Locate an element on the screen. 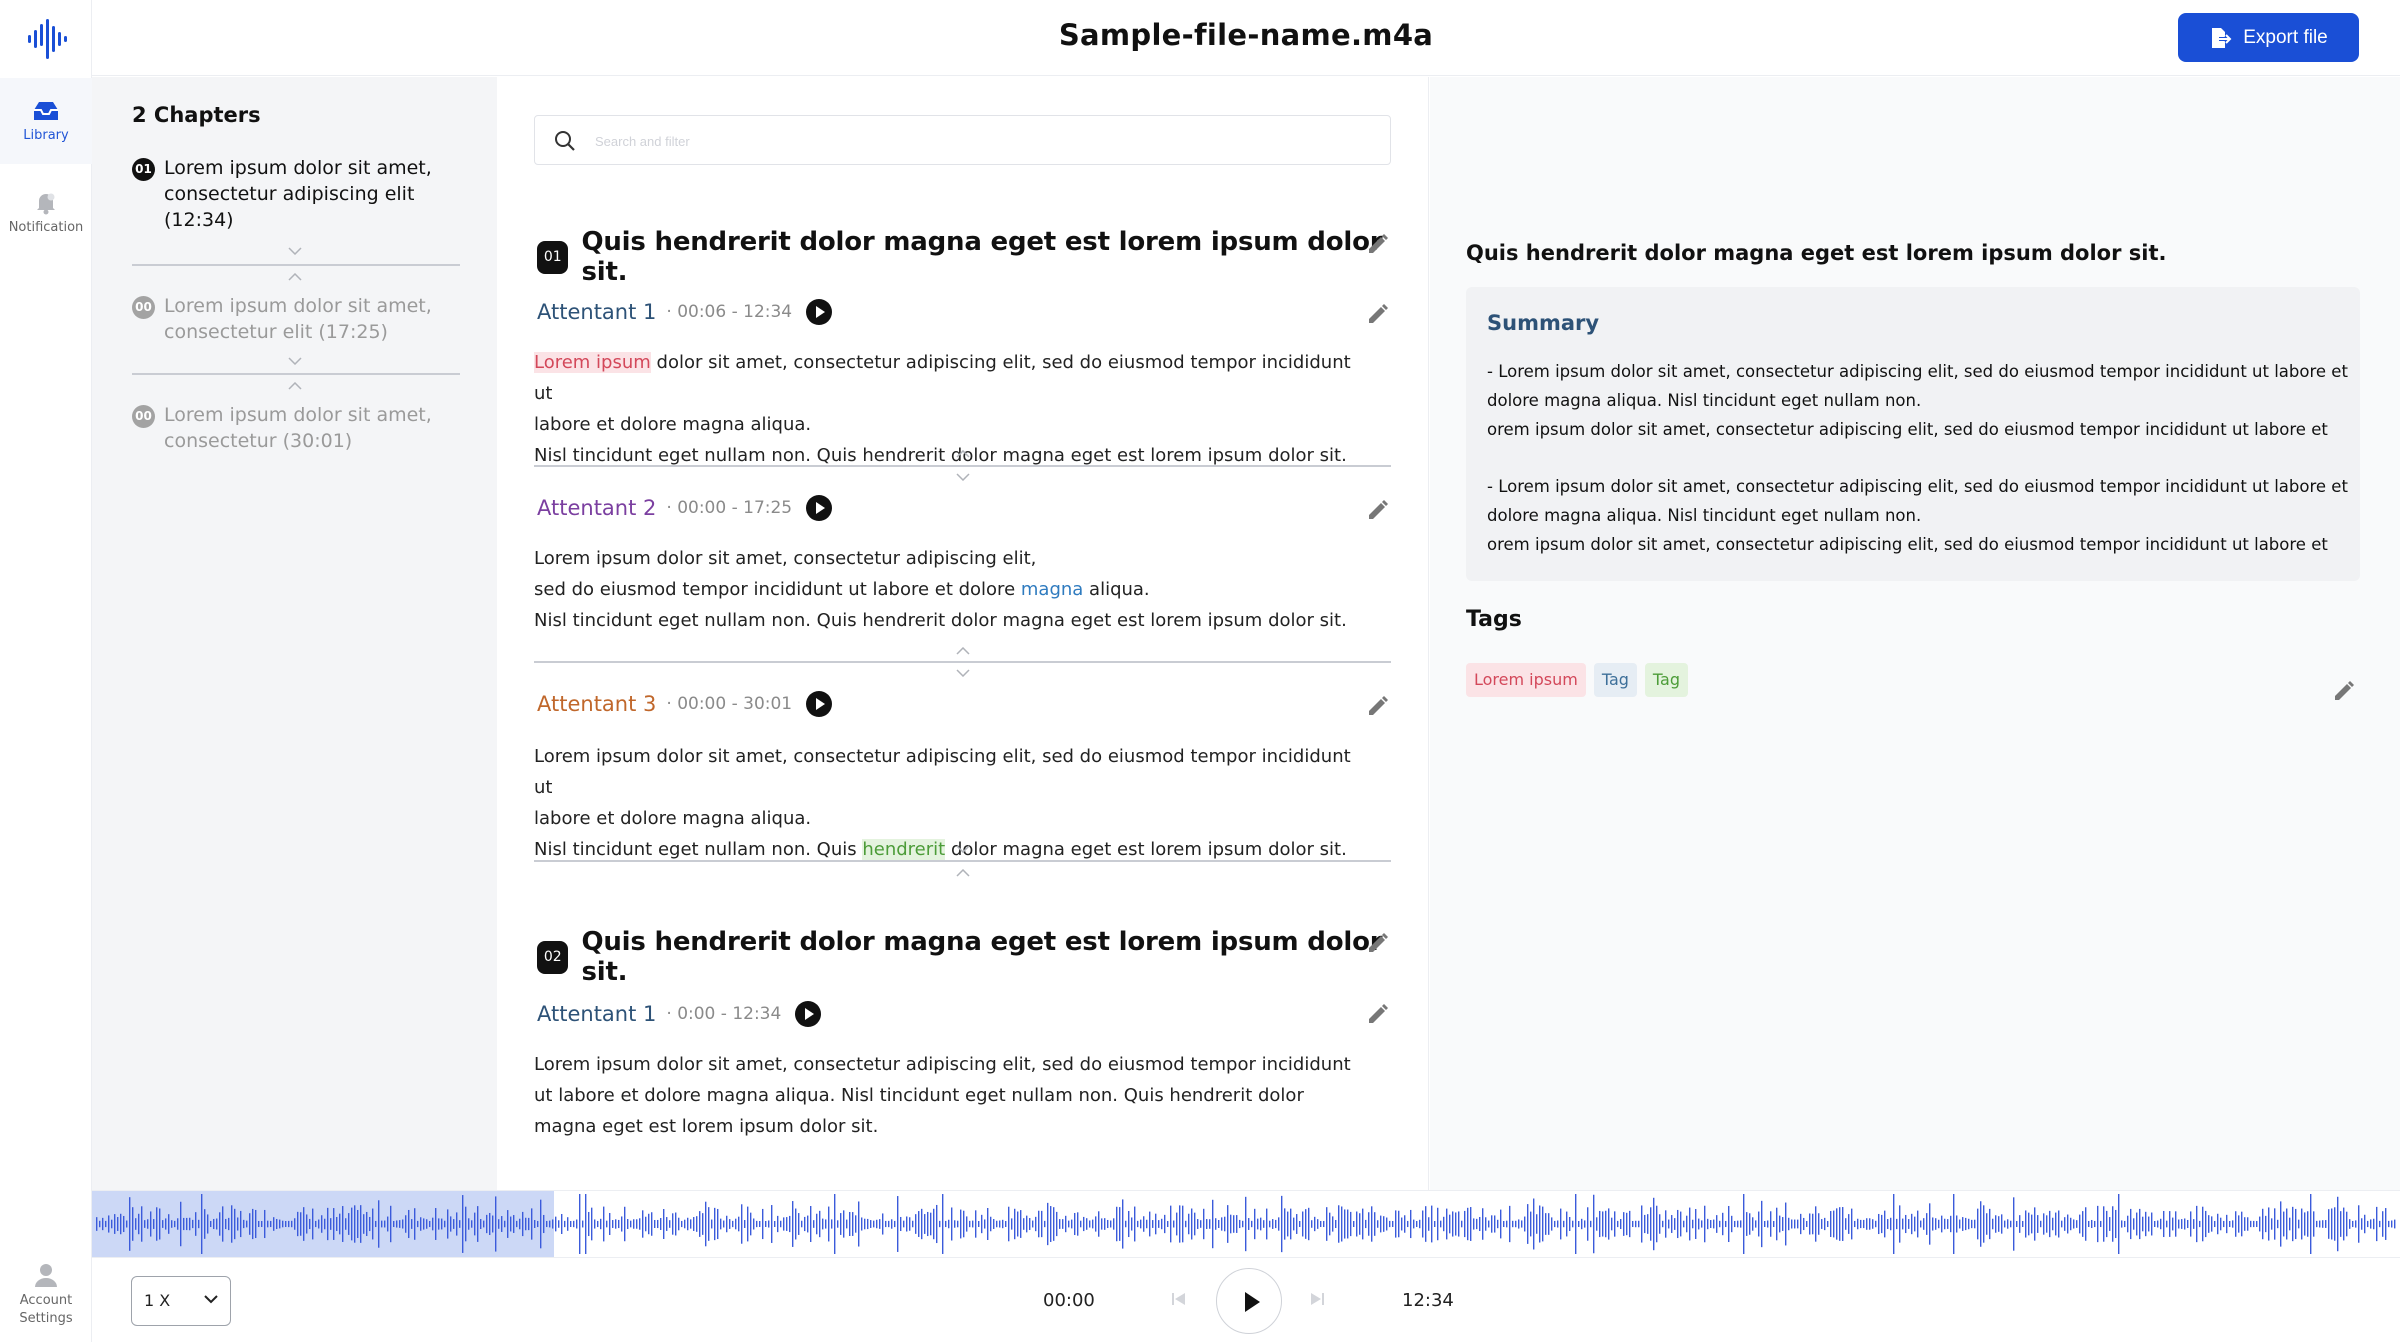 The height and width of the screenshot is (1342, 2400). highlight-term: magna is located at coordinates (1052, 589).